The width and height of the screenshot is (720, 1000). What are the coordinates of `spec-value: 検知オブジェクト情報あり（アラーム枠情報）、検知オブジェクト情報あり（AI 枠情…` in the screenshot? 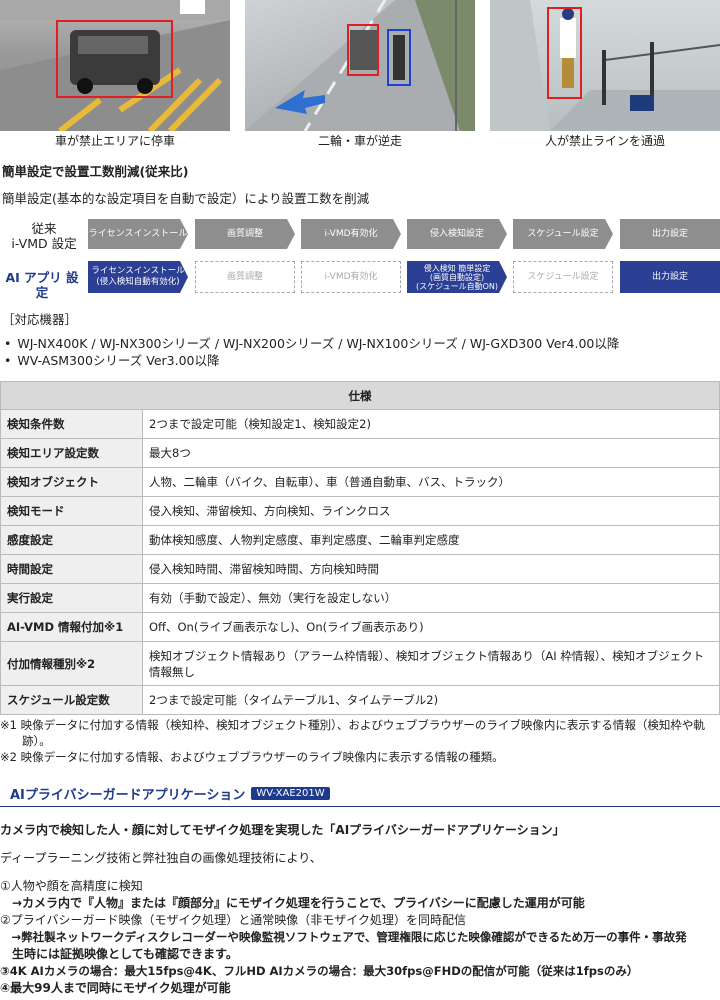 It's located at (431, 663).